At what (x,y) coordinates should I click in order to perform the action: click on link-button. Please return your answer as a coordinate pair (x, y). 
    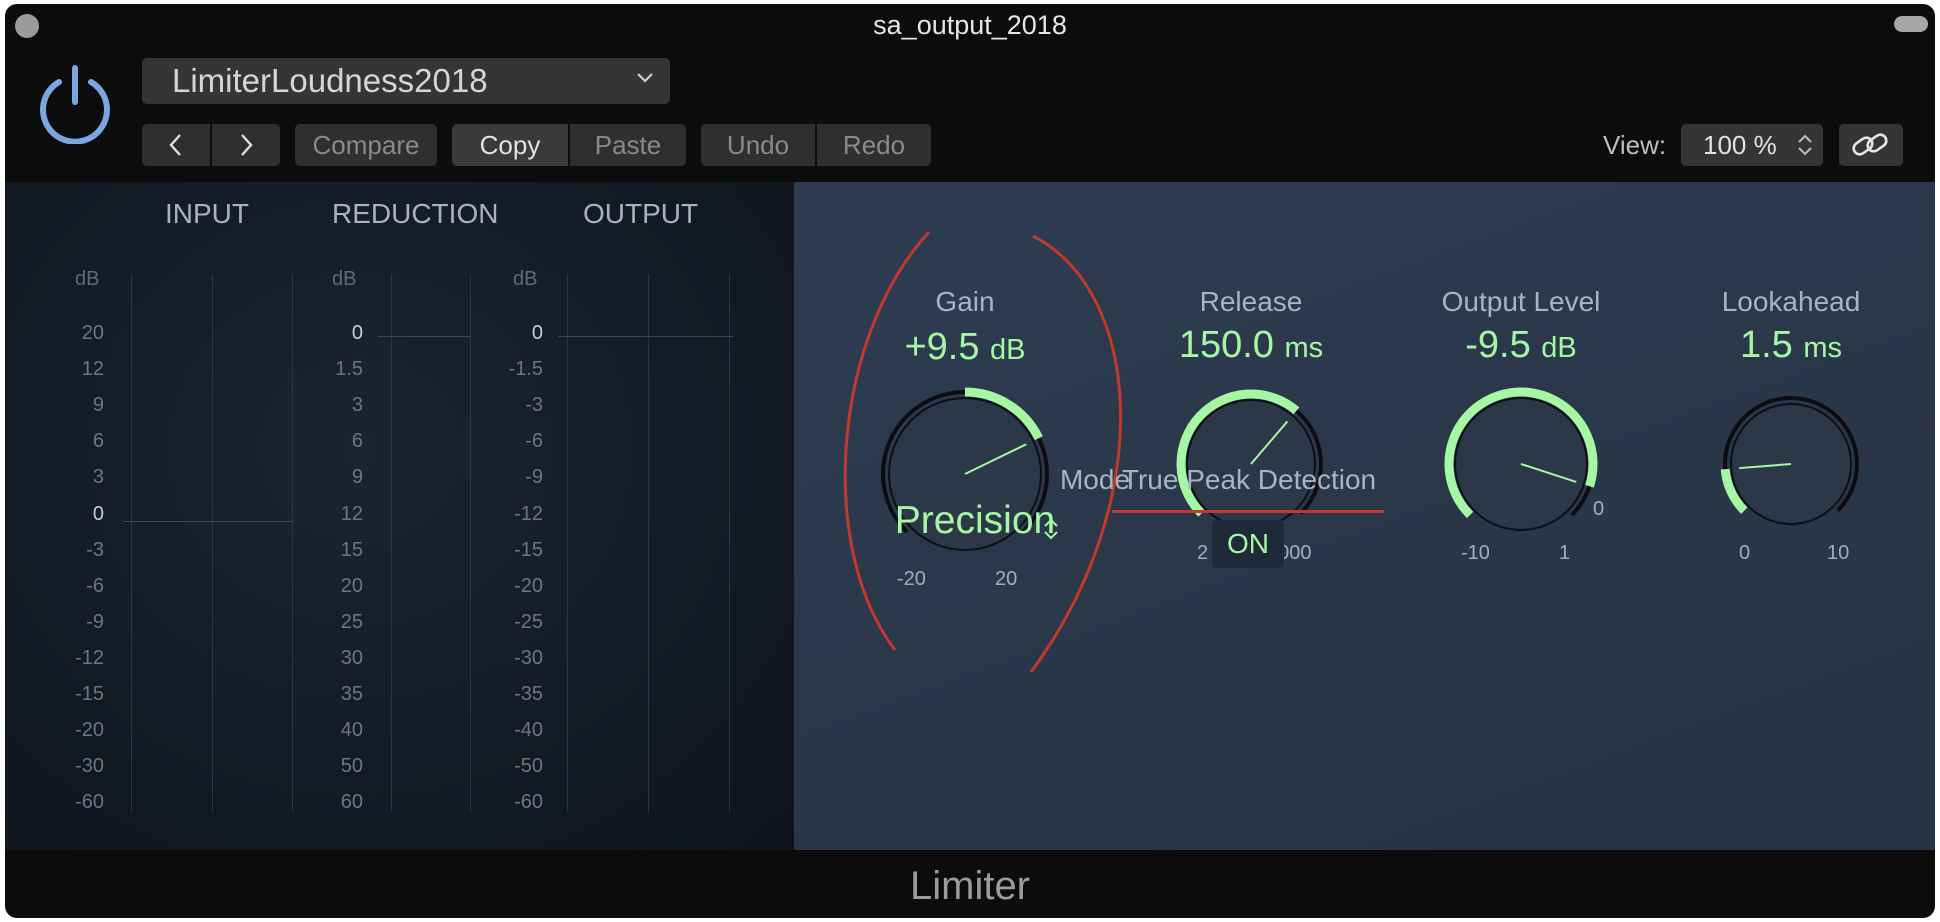
    Looking at the image, I should click on (1871, 145).